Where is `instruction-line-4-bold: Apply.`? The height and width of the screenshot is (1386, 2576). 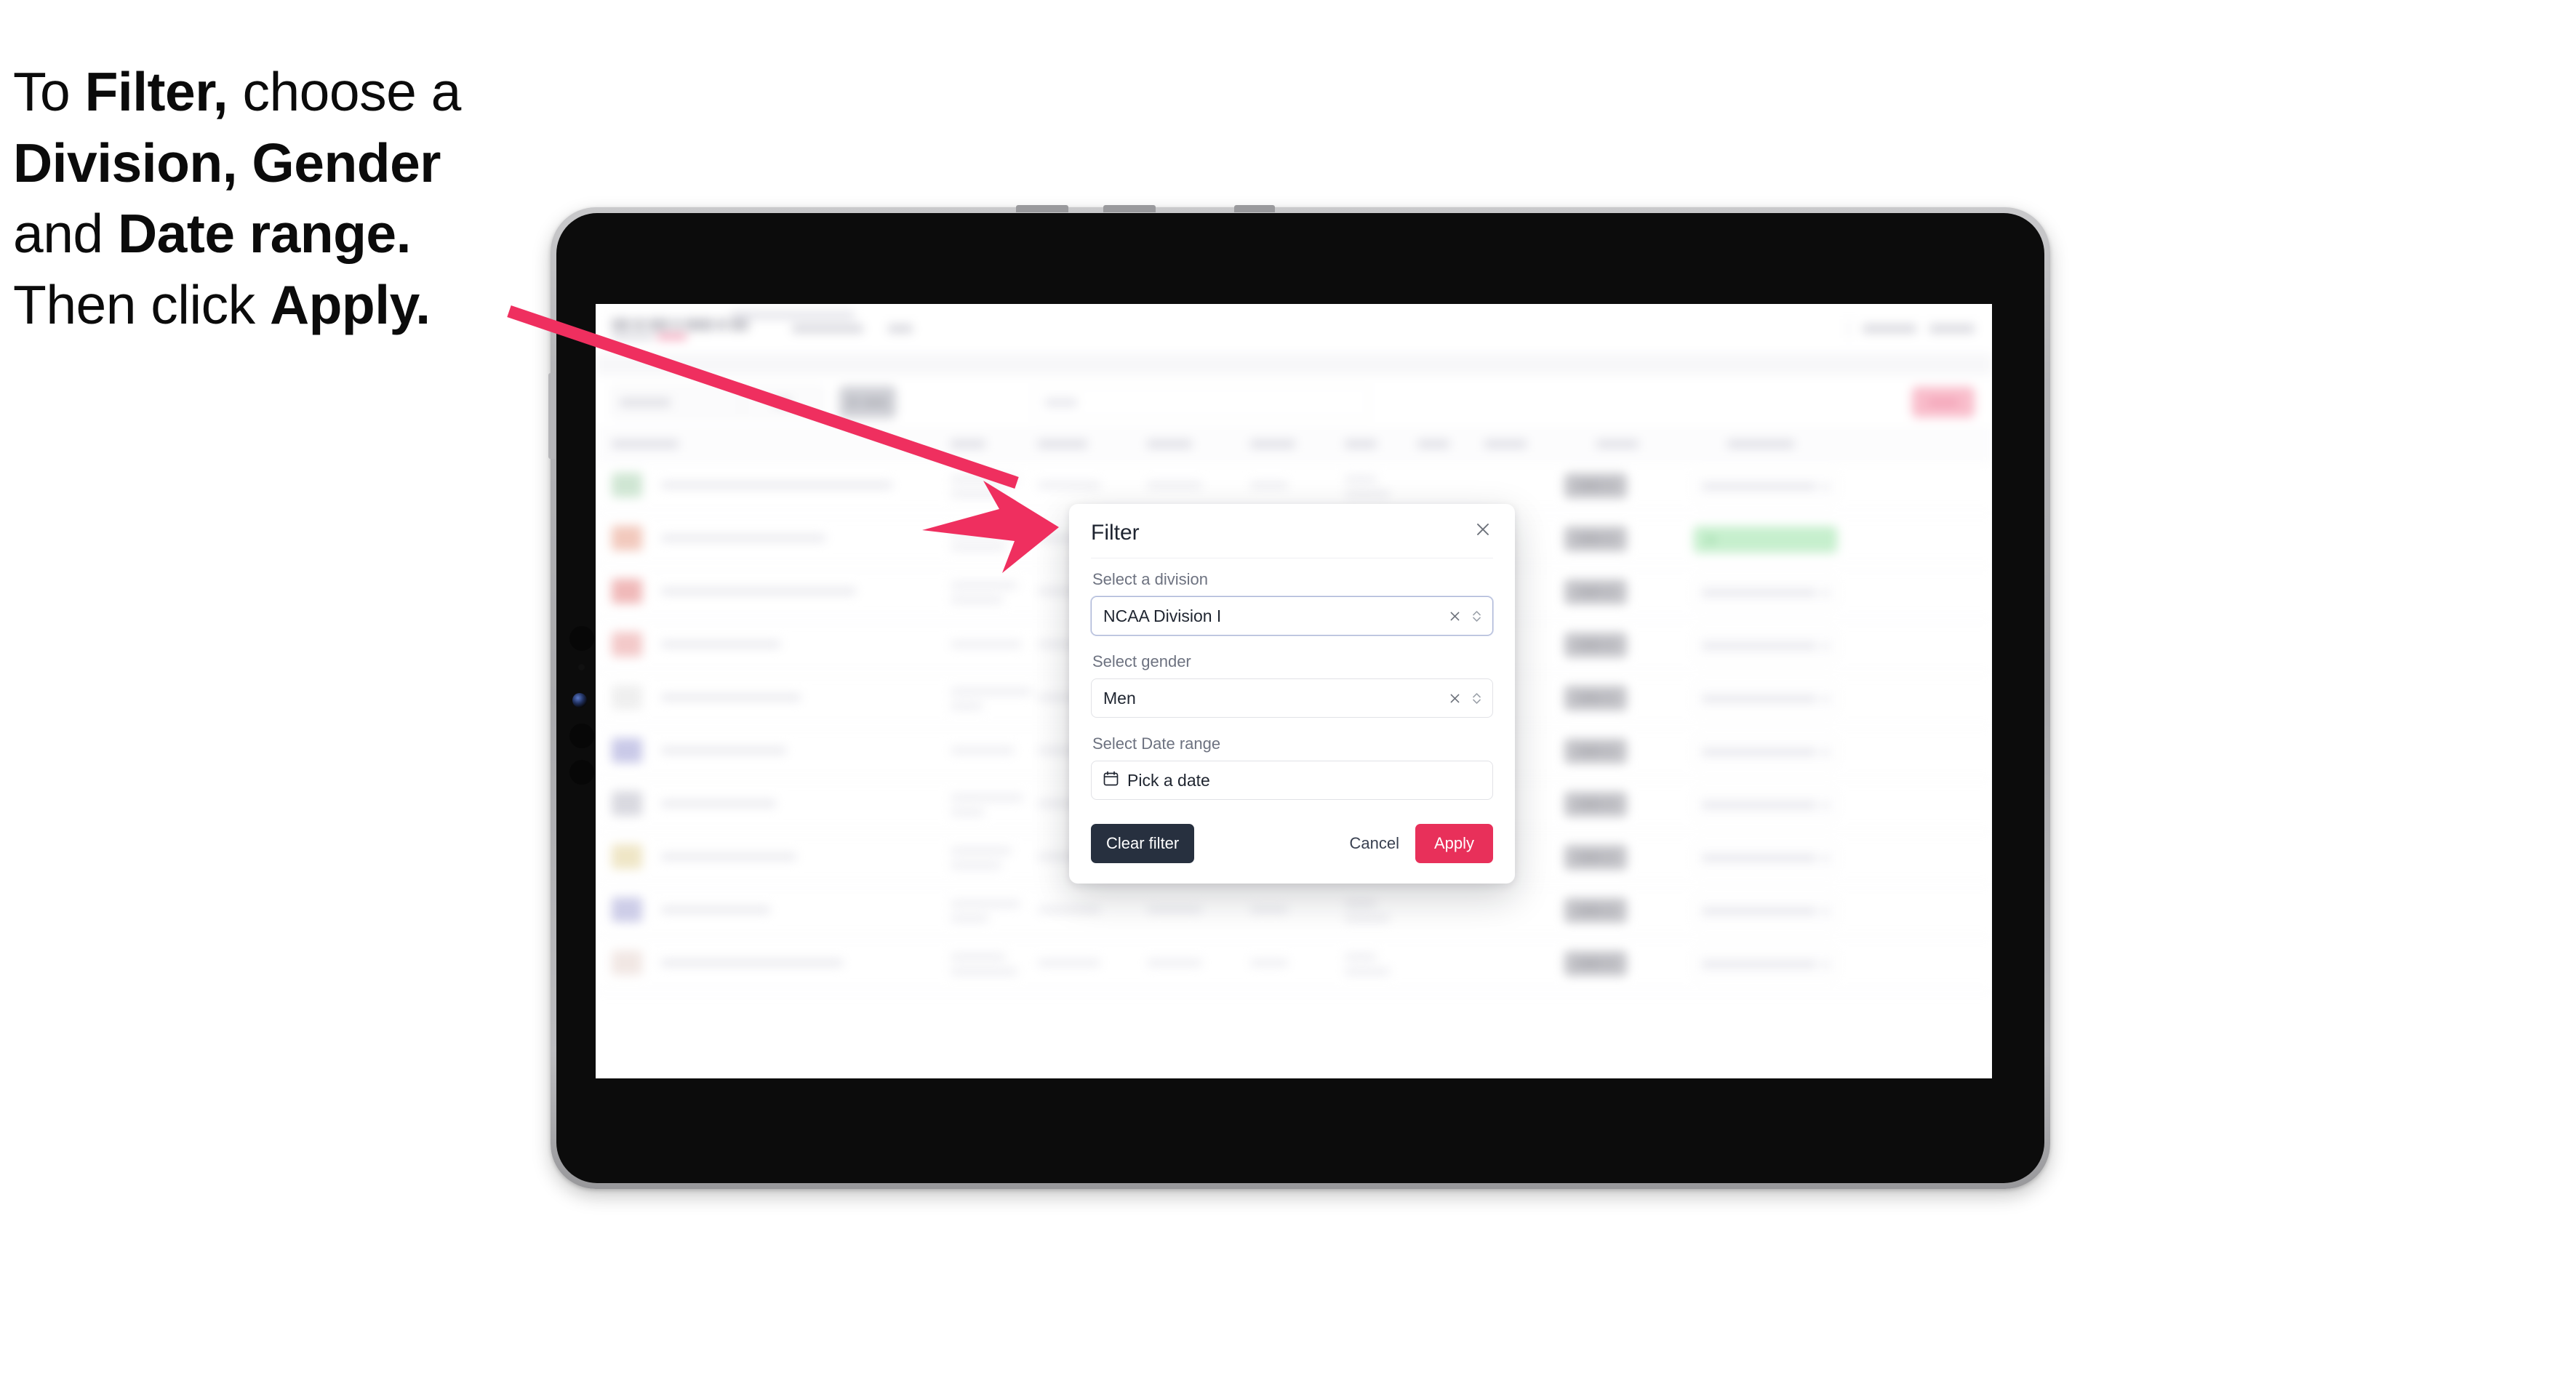
instruction-line-4-bold: Apply. is located at coordinates (350, 304).